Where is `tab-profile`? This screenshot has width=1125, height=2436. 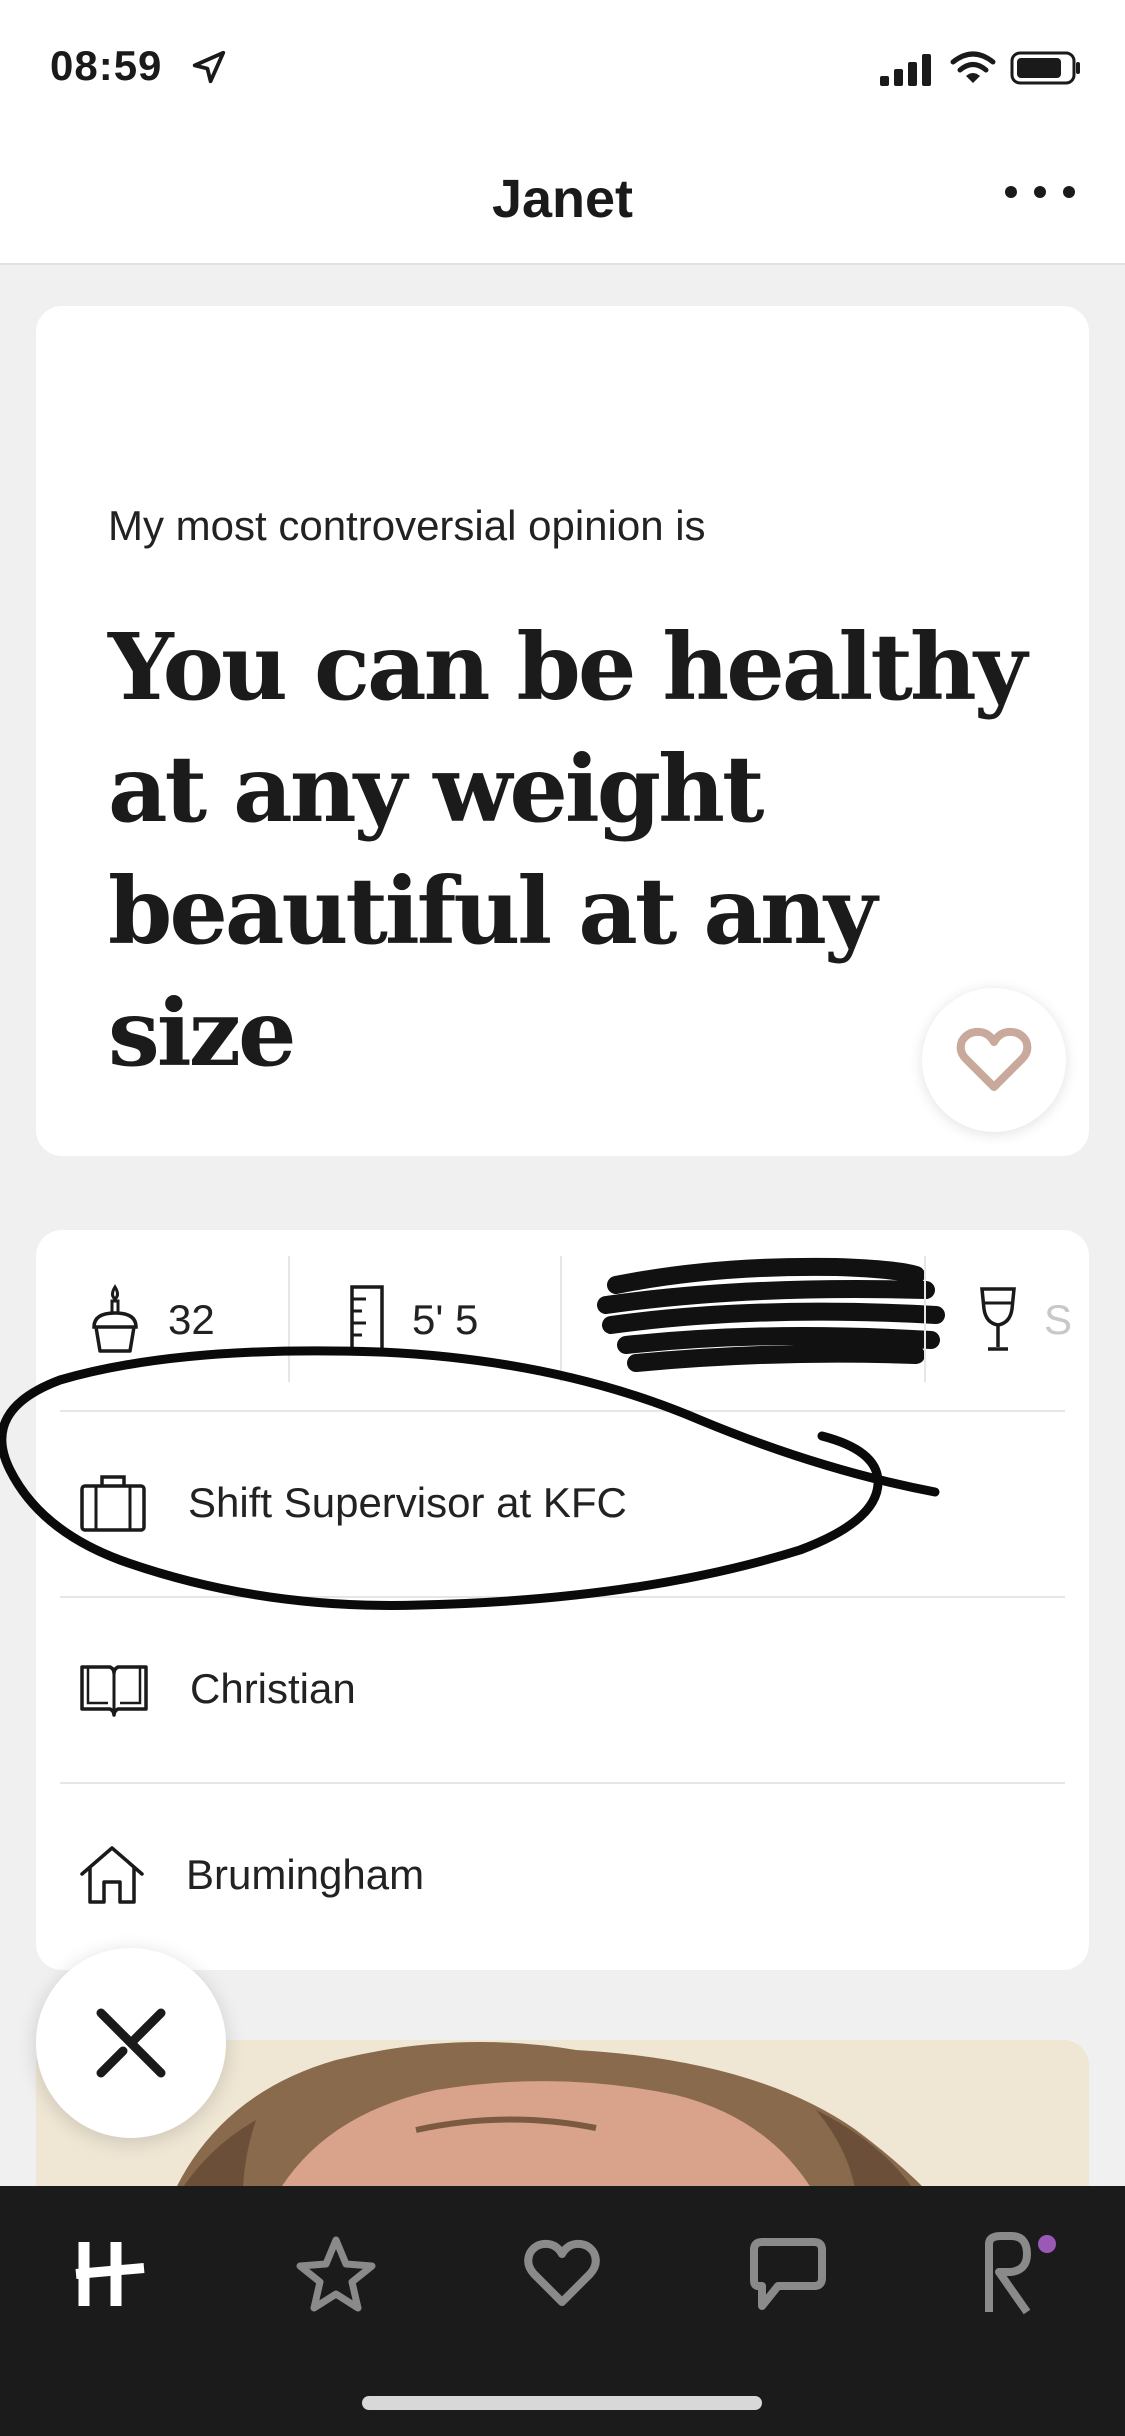 tab-profile is located at coordinates (1016, 2274).